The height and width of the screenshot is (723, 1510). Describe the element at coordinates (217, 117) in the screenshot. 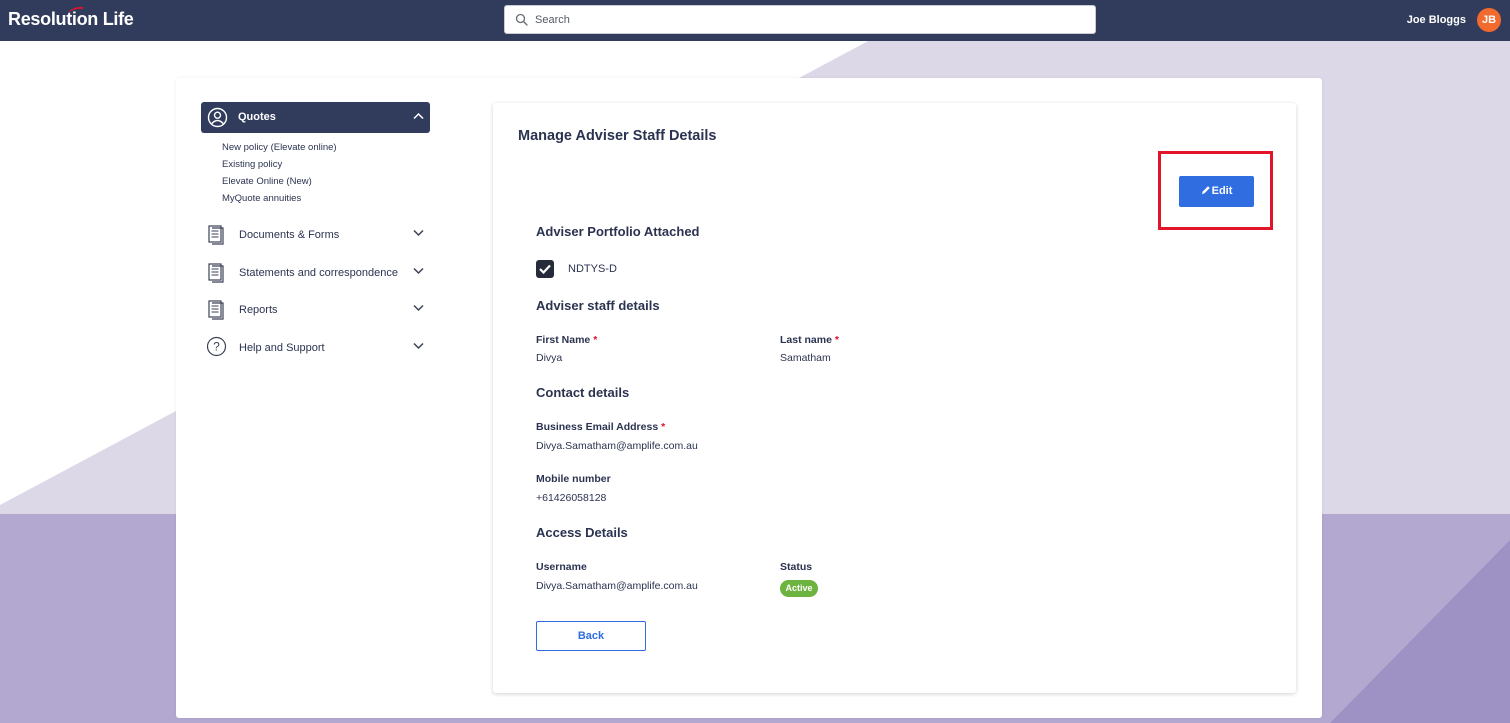

I see `user-circle-icon` at that location.